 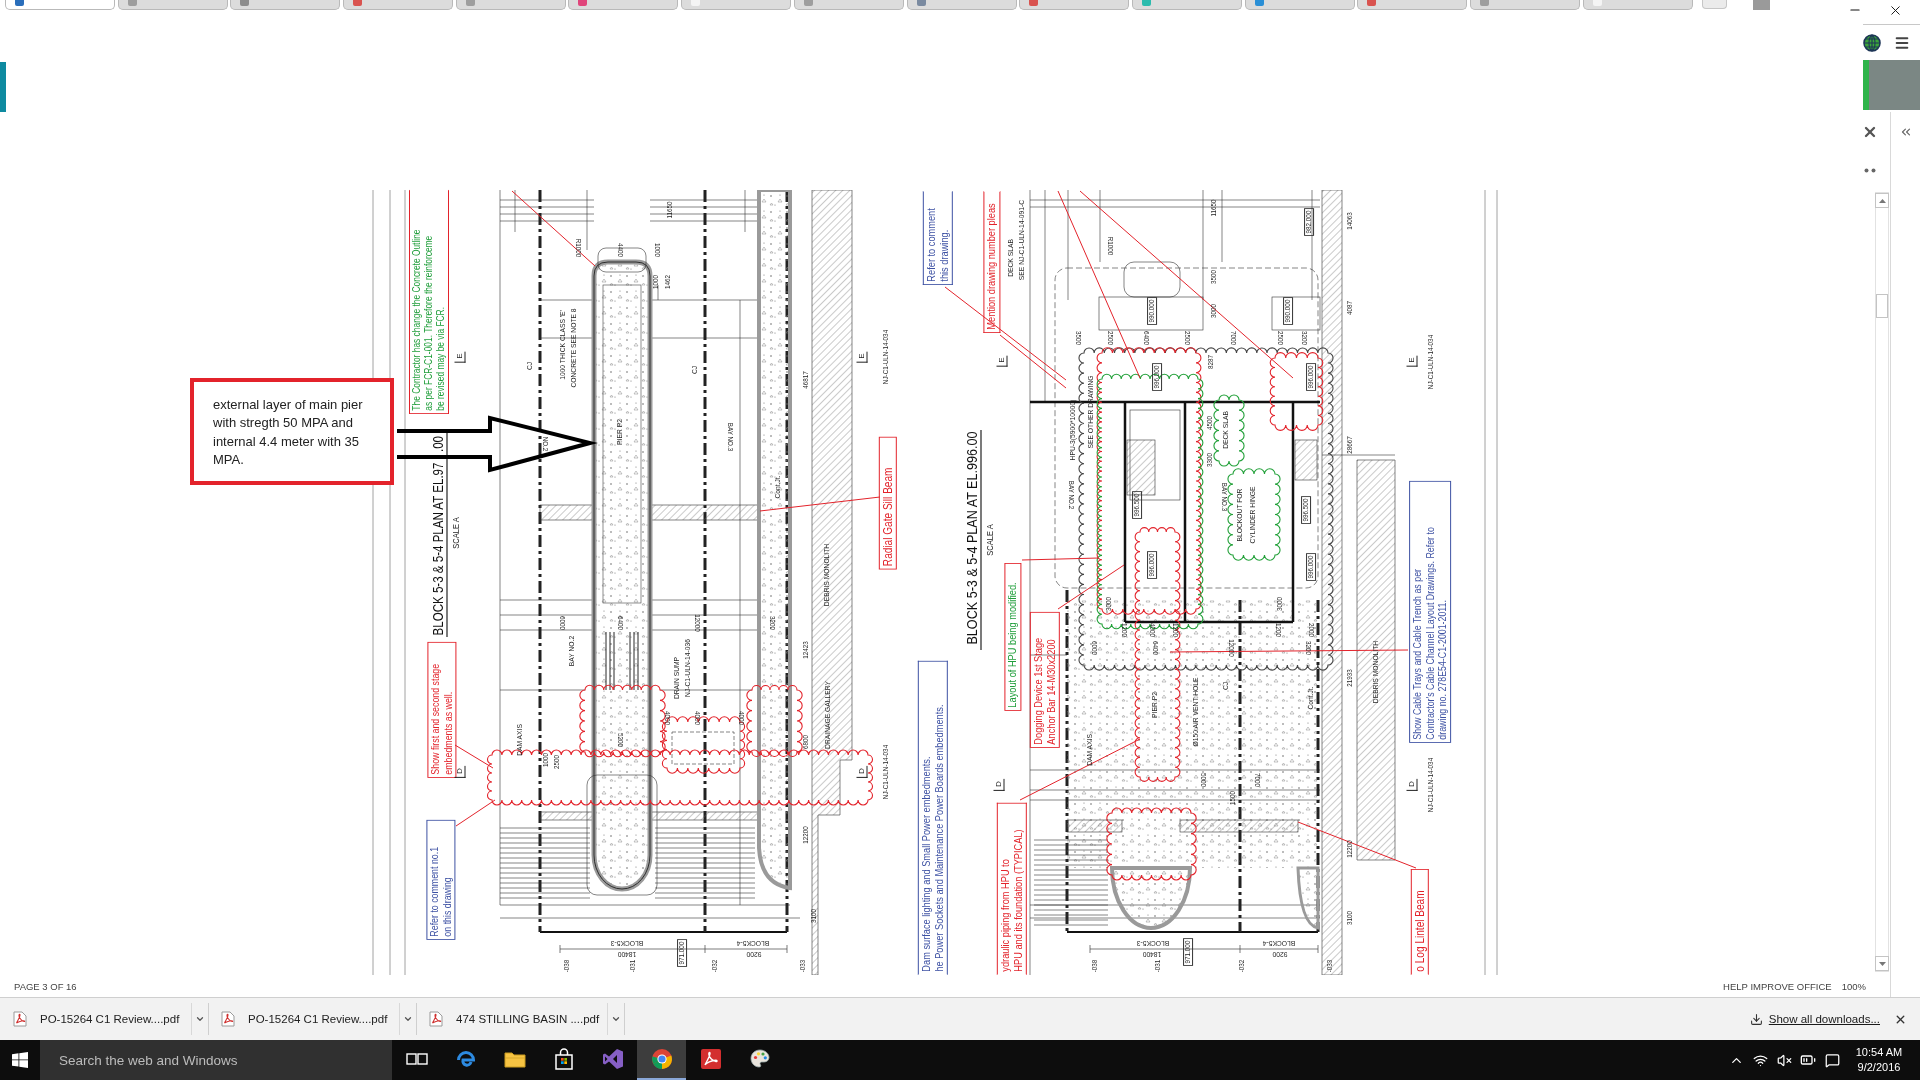 What do you see at coordinates (1853, 986) in the screenshot?
I see `zoom-level: 100%` at bounding box center [1853, 986].